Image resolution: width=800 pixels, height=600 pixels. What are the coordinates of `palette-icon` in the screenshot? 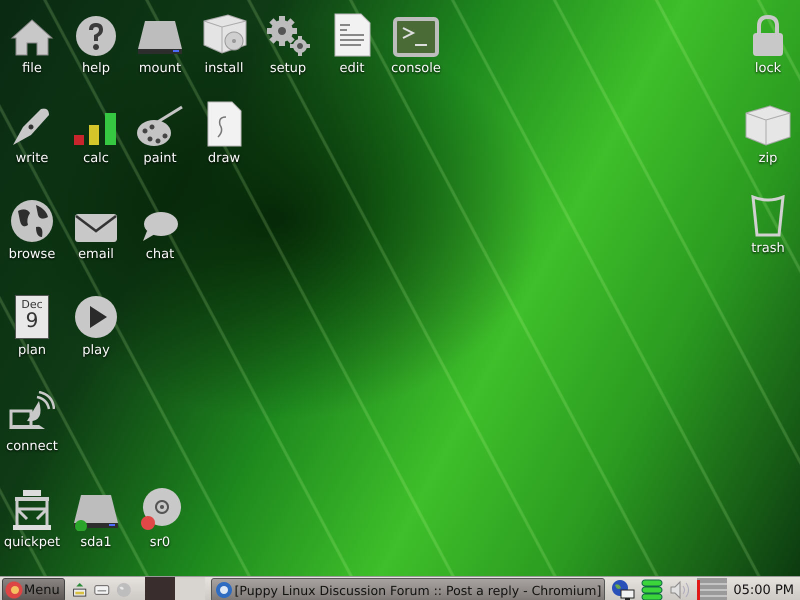 It's located at (160, 126).